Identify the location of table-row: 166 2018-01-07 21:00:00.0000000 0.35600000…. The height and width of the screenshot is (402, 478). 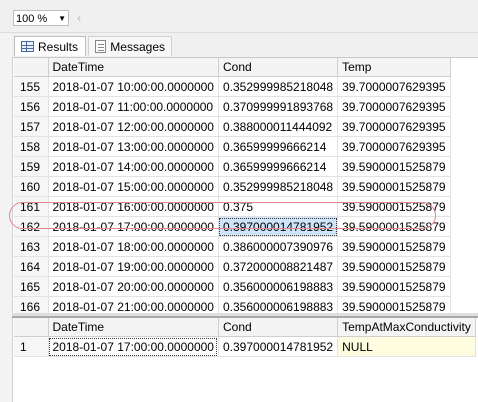
(232, 304).